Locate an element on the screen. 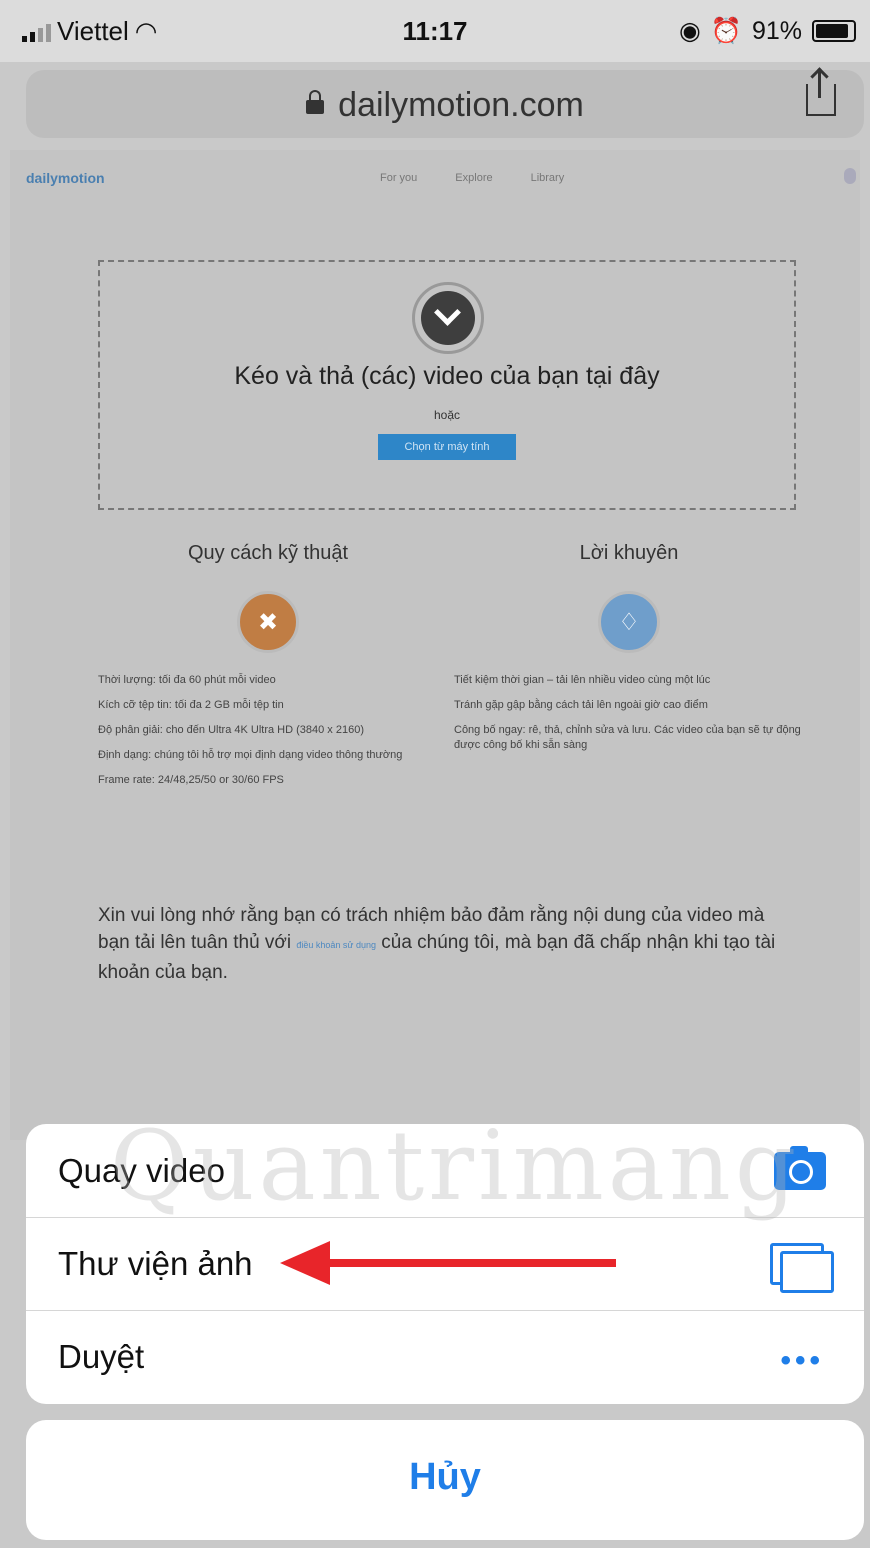  site-logo: dailymotion is located at coordinates (65, 178).